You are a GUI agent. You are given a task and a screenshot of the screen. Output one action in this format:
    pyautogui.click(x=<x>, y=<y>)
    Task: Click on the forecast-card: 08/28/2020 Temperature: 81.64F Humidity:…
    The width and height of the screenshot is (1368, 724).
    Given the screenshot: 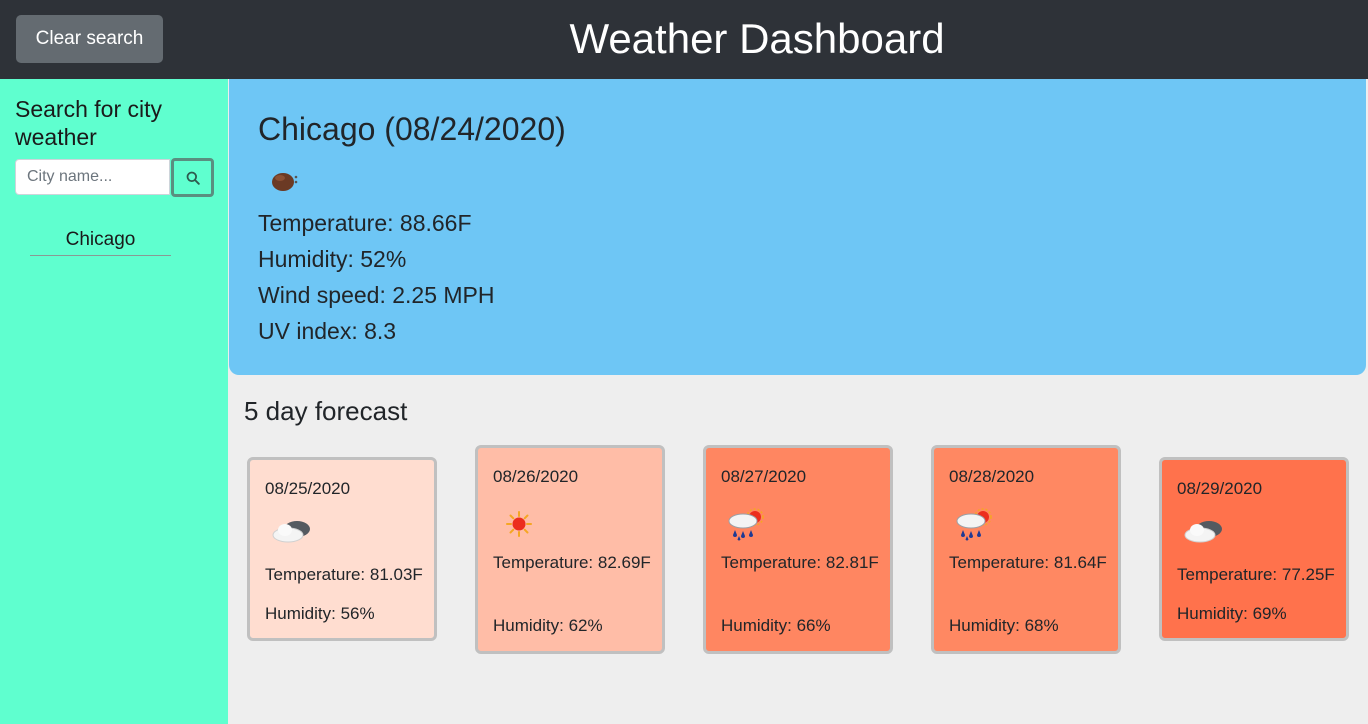 What is the action you would take?
    pyautogui.click(x=1026, y=549)
    